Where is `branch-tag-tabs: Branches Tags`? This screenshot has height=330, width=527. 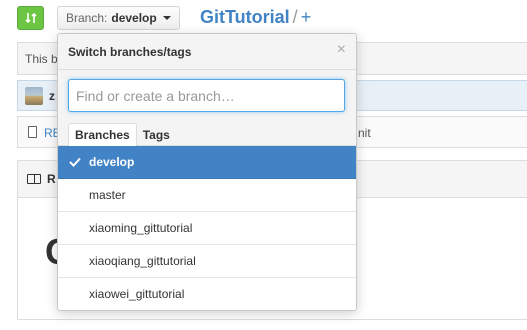 branch-tag-tabs: Branches Tags is located at coordinates (122, 135).